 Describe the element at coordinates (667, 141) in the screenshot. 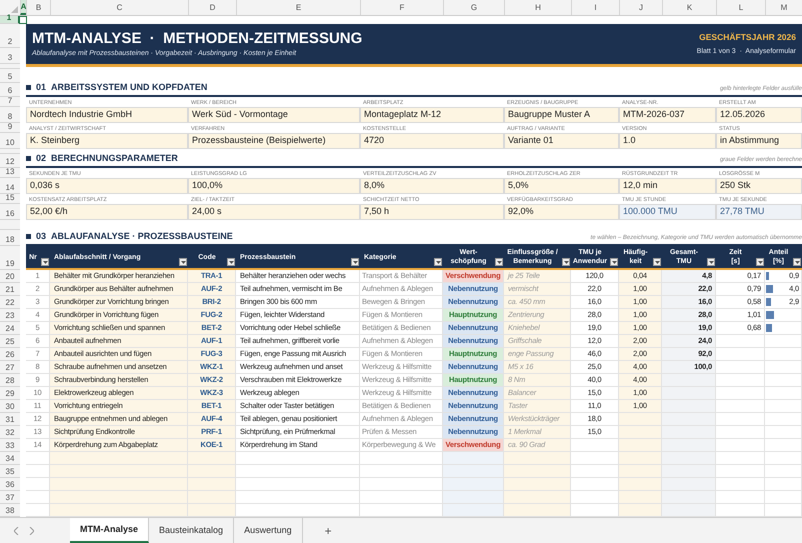

I see `input-field: 1.0` at that location.